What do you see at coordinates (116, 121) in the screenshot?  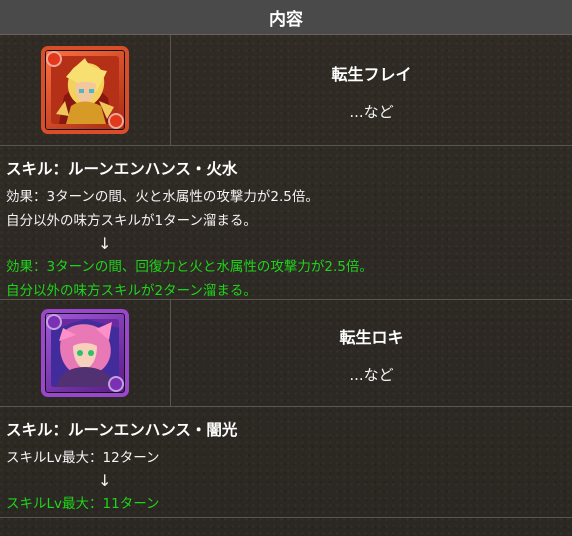 I see `fire-subattribute-icon` at bounding box center [116, 121].